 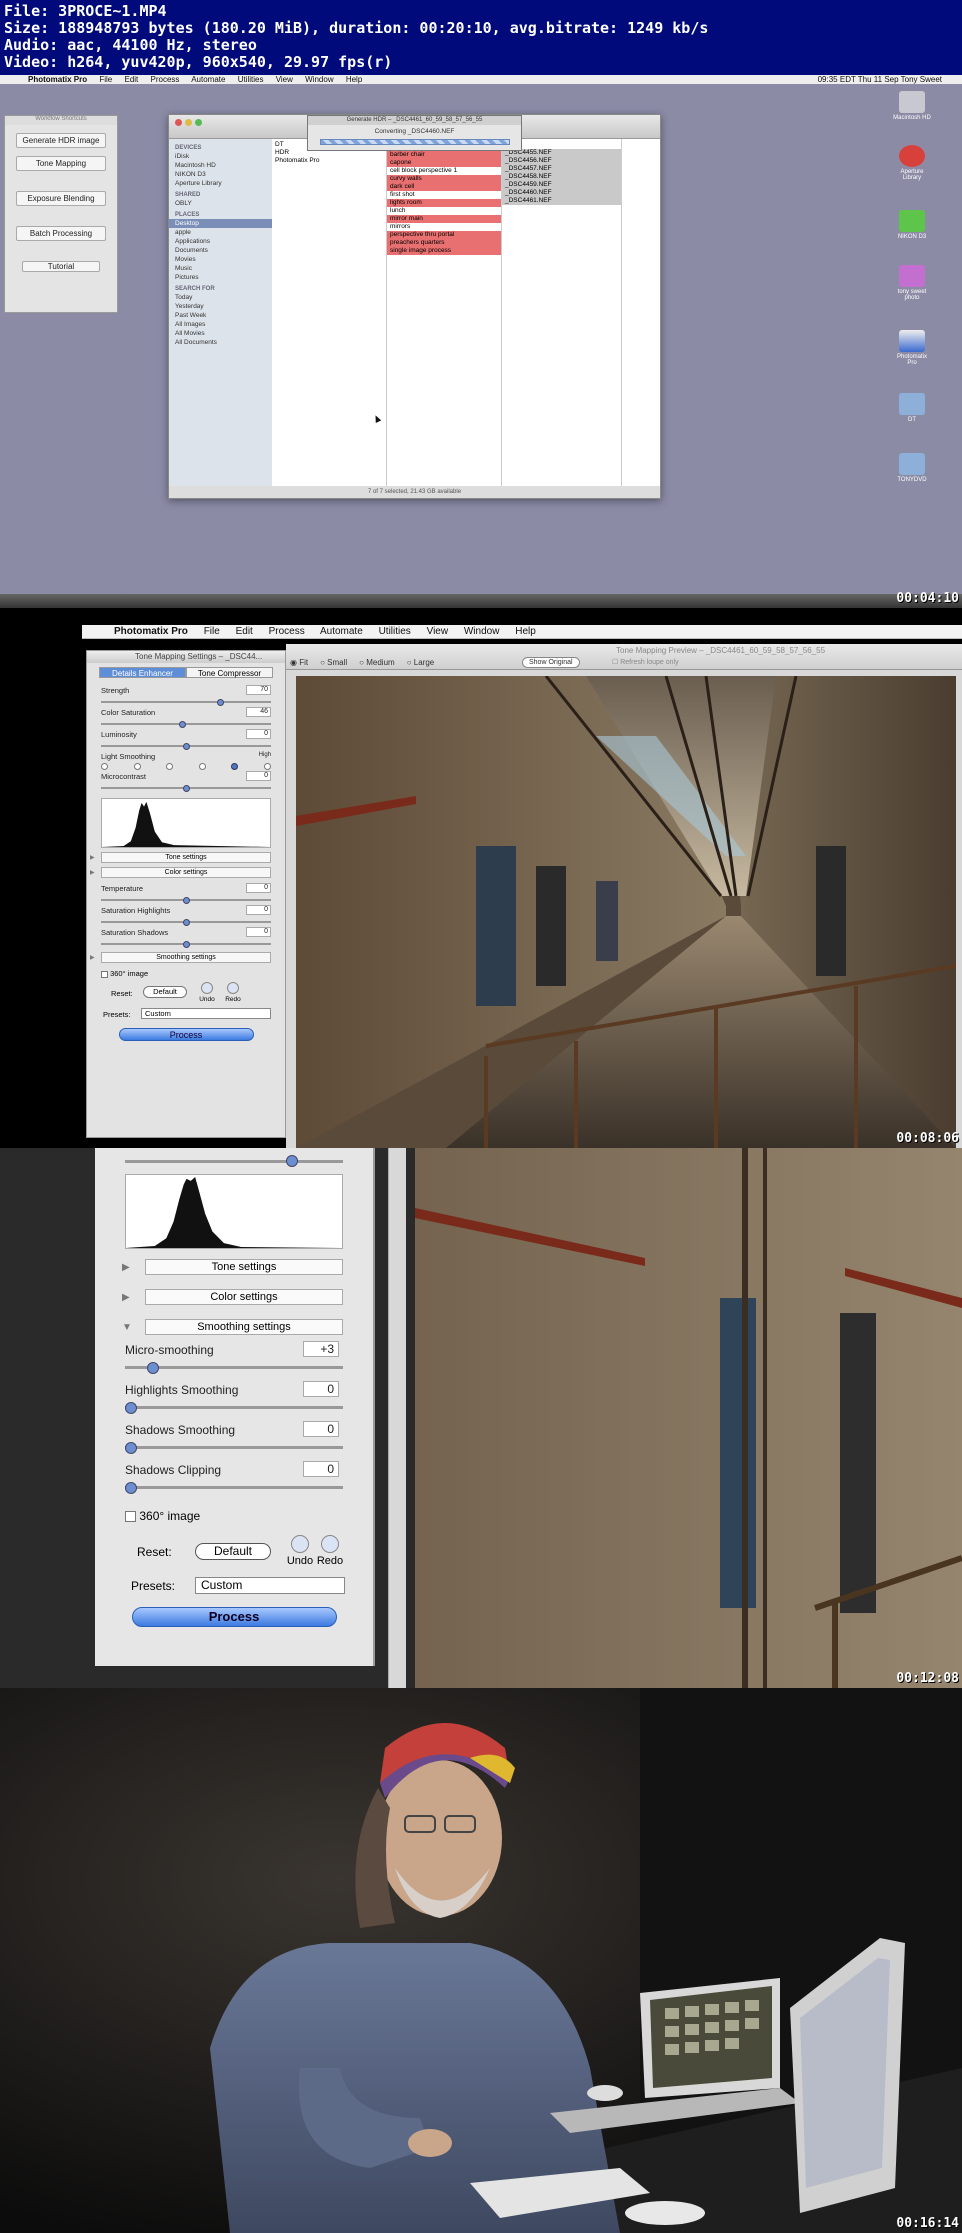 What do you see at coordinates (232, 1267) in the screenshot?
I see `tone-settings-section: ▶ Tone settings` at bounding box center [232, 1267].